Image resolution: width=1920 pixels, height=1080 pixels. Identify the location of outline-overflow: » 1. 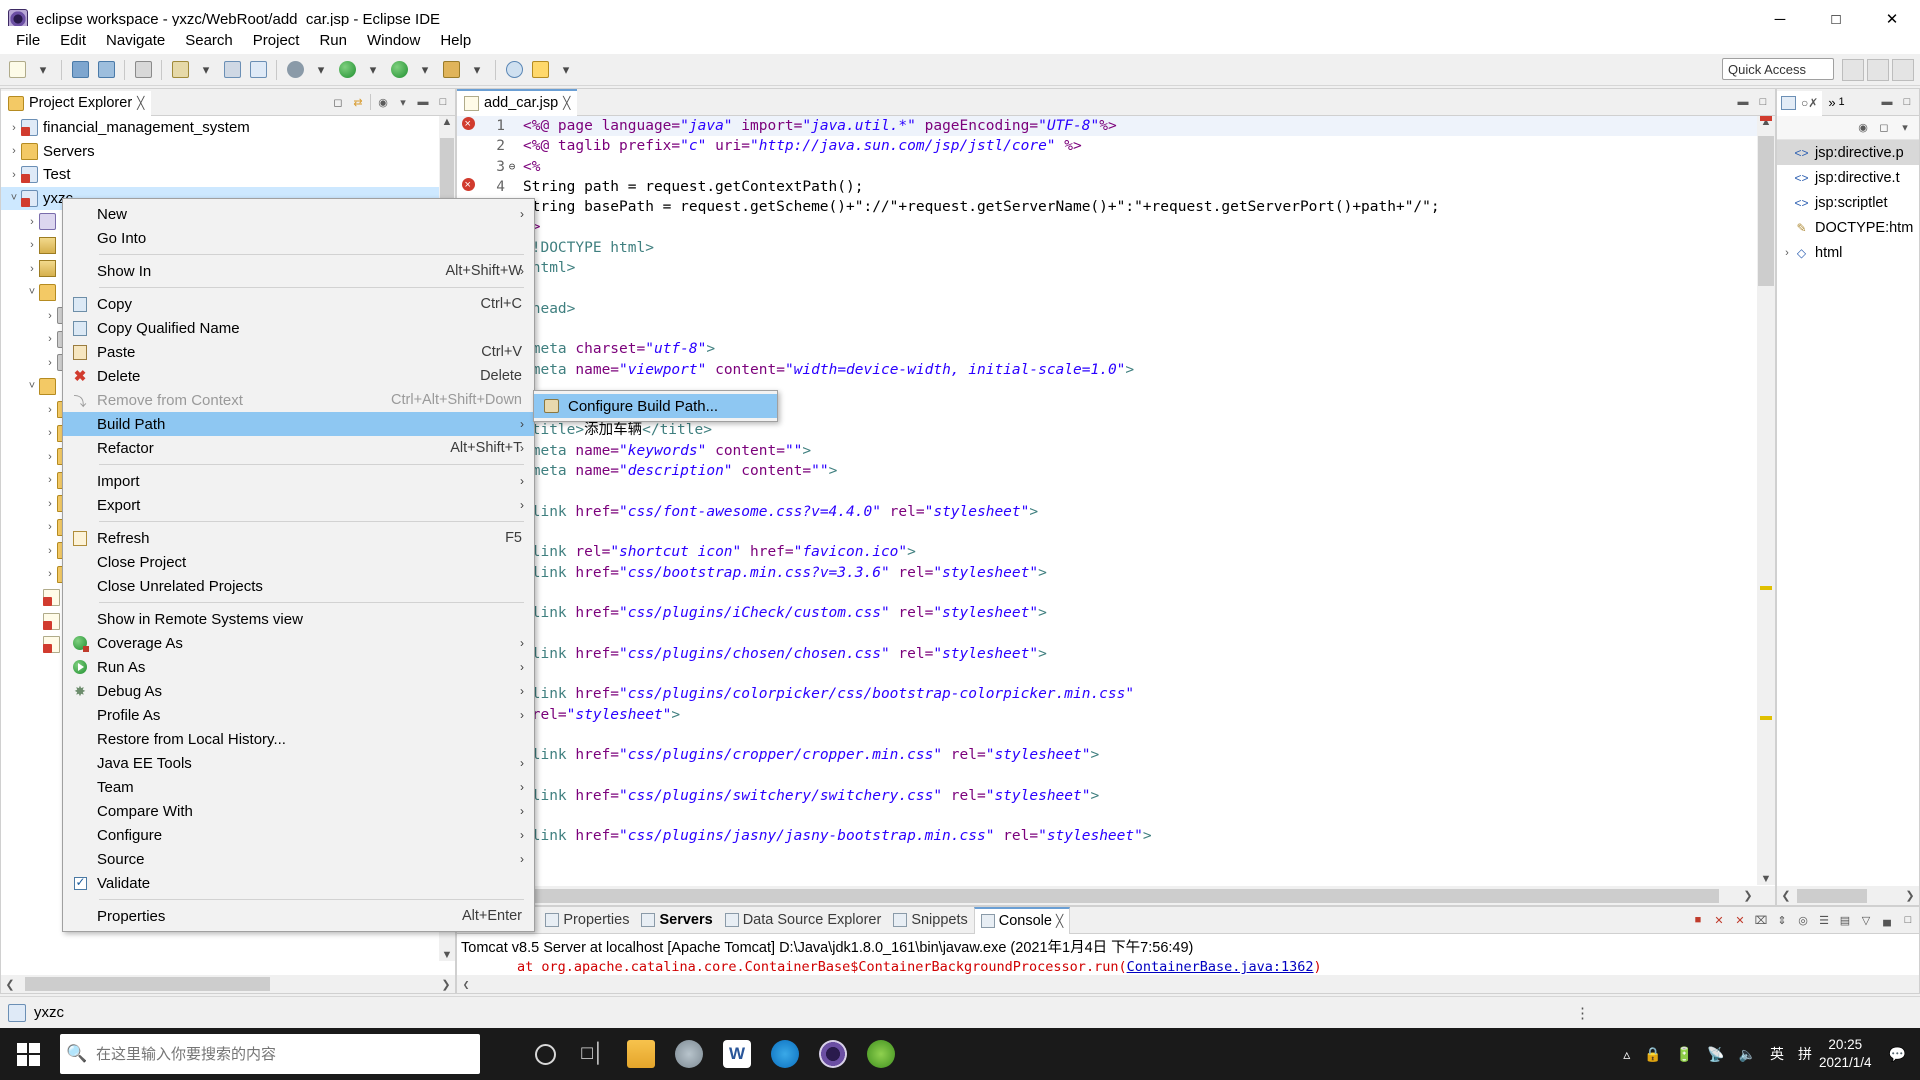
(1836, 102).